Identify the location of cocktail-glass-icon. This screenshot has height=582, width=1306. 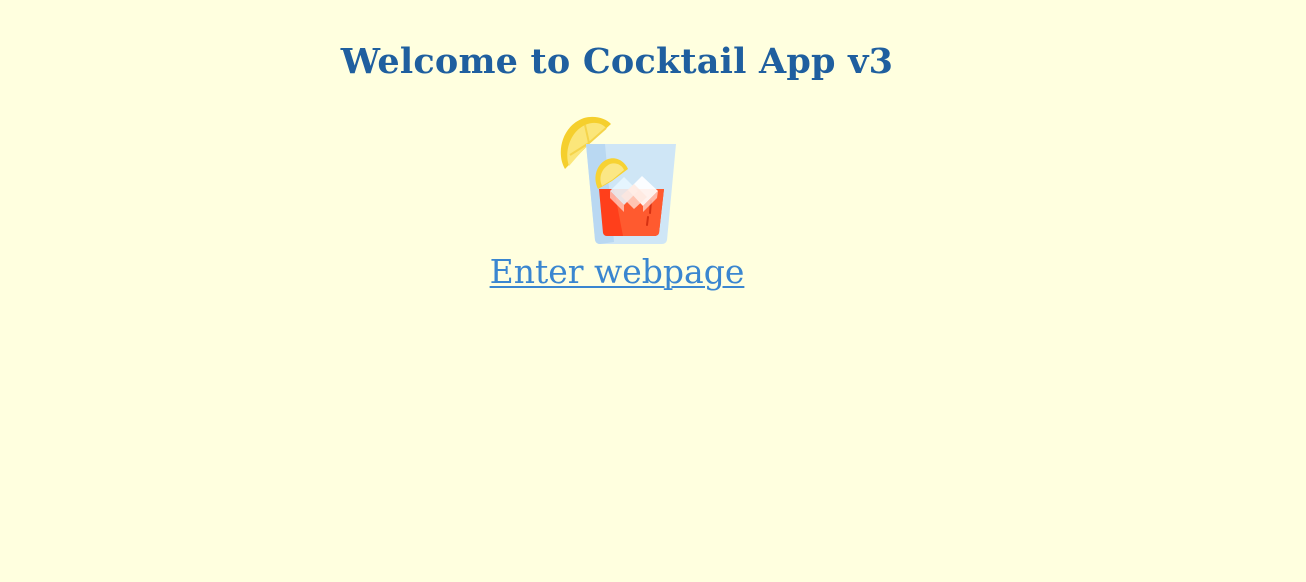
(618, 180).